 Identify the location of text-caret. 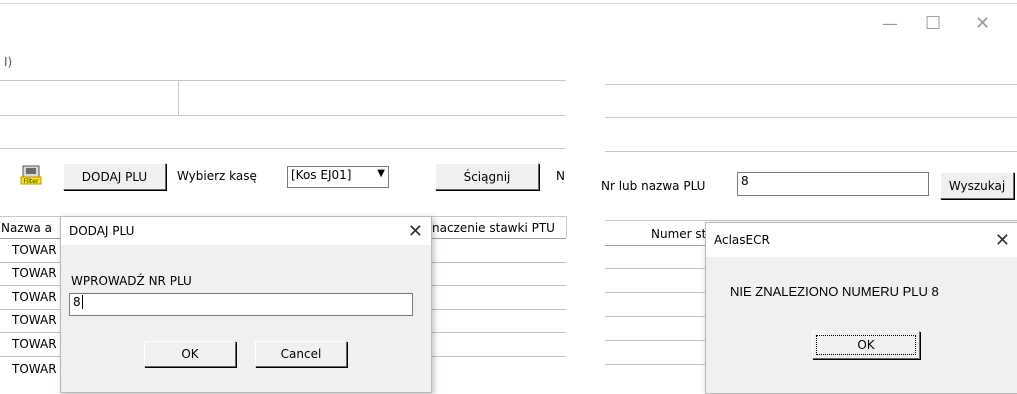
(82, 302).